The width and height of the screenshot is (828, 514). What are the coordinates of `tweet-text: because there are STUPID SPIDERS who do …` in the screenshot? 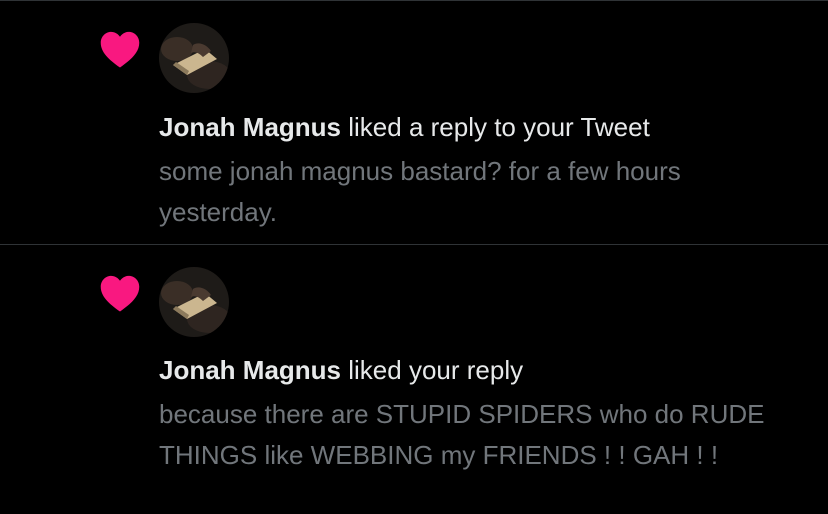 It's located at (479, 435).